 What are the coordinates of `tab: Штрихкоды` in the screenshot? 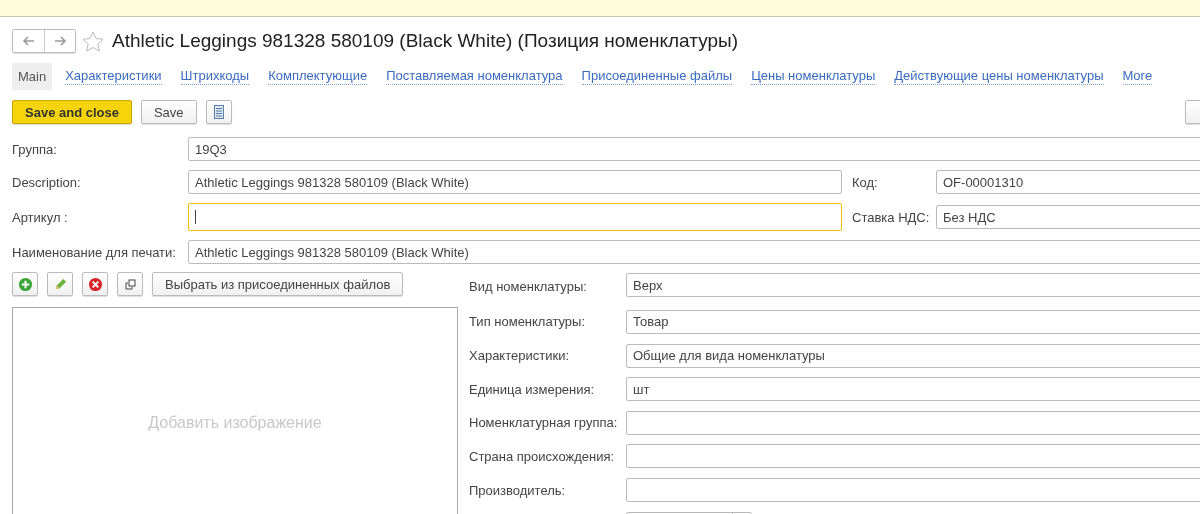 It's located at (215, 76).